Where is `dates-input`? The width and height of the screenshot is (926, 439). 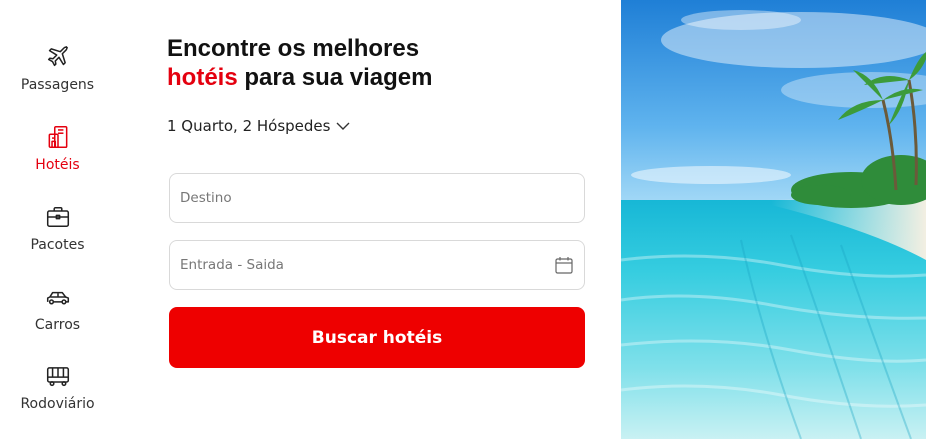 dates-input is located at coordinates (367, 265).